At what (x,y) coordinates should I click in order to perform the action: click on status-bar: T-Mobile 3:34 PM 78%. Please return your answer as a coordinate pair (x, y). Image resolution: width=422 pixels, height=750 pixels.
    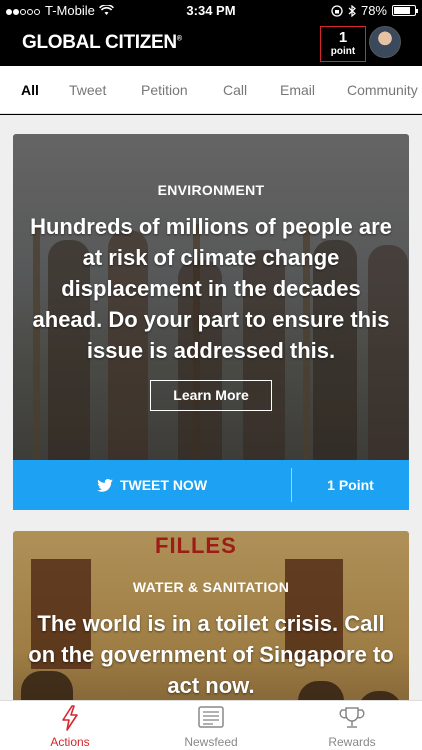
    Looking at the image, I should click on (211, 11).